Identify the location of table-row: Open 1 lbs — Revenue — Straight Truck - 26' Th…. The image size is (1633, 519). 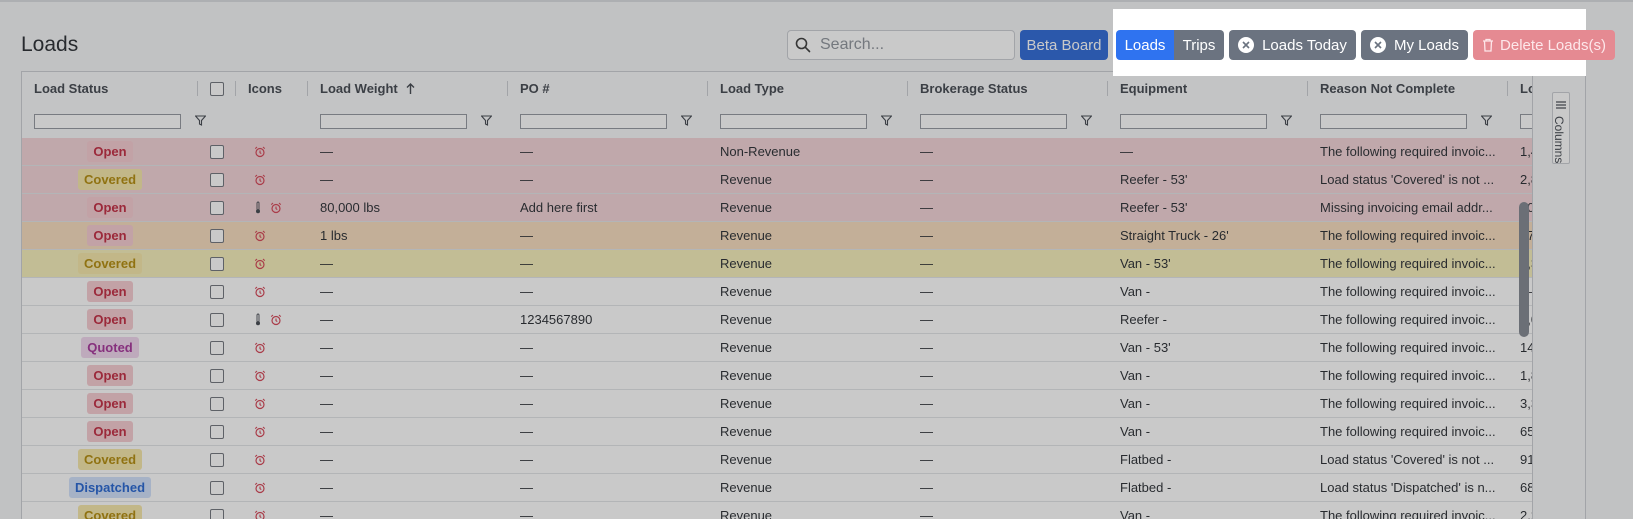
(790, 236).